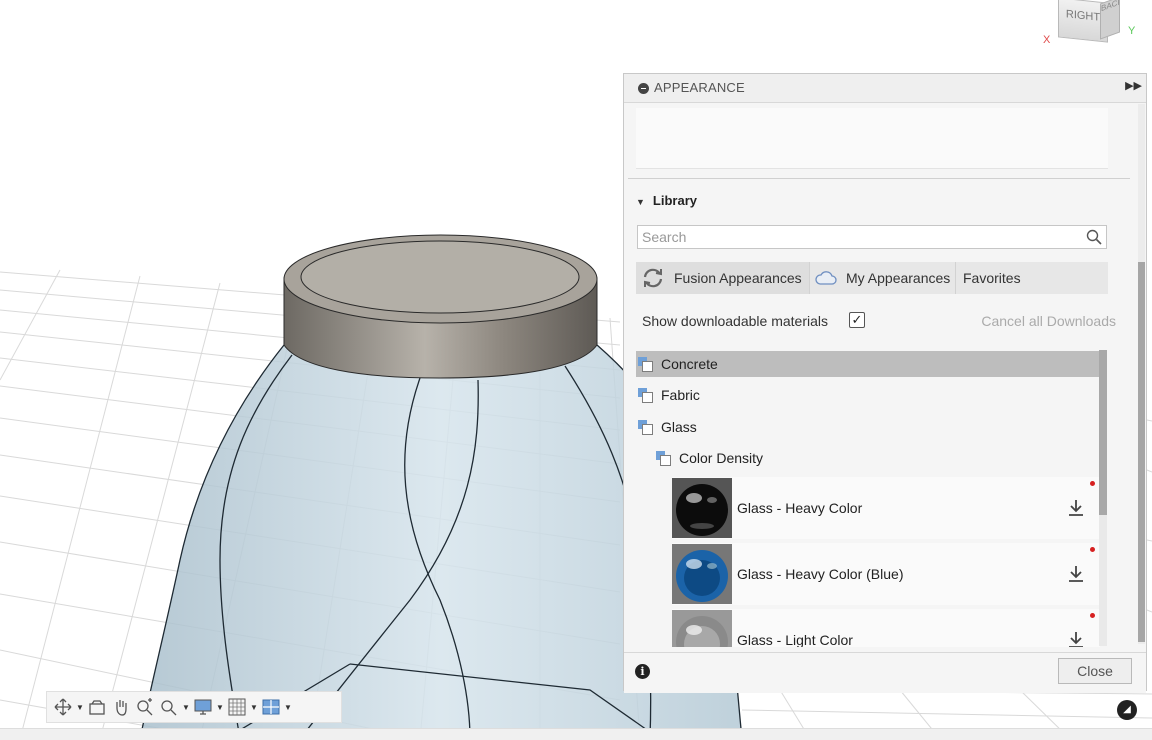  I want to click on tree-item-label: Glass, so click(679, 427).